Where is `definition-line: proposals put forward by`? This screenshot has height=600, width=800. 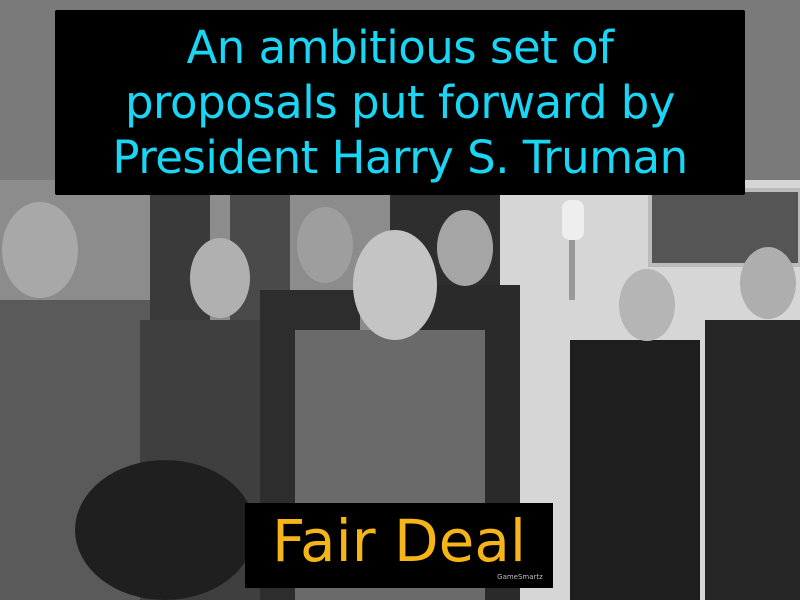
definition-line: proposals put forward by is located at coordinates (400, 102).